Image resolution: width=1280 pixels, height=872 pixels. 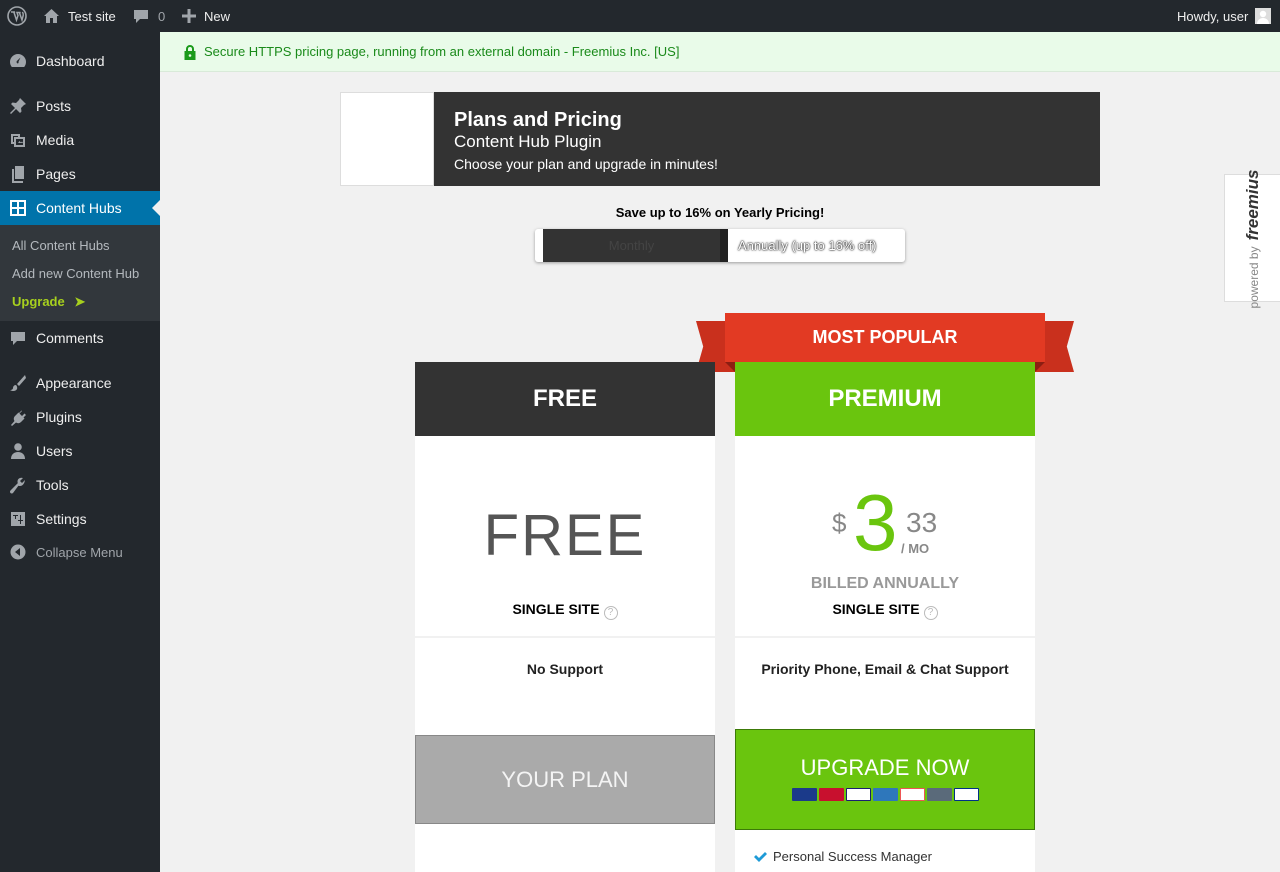 I want to click on arrow-right-icon: ➤, so click(x=80, y=301).